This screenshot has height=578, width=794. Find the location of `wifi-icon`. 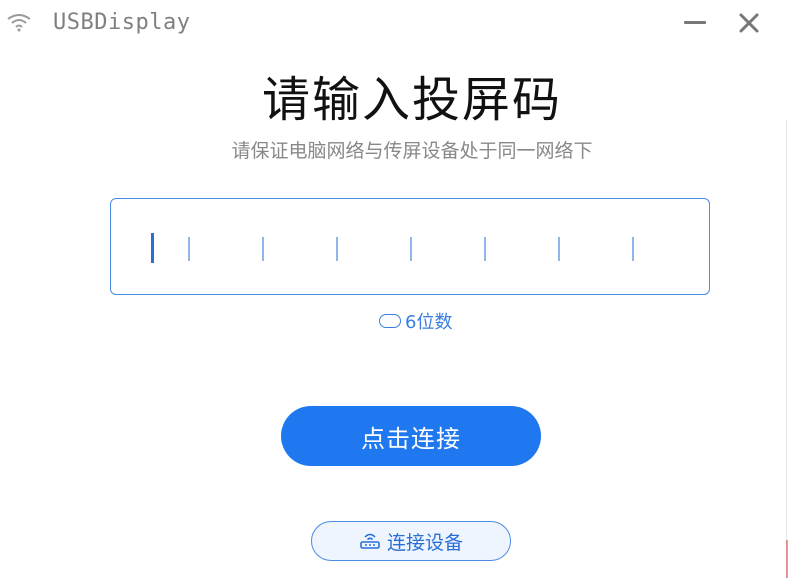

wifi-icon is located at coordinates (19, 23).